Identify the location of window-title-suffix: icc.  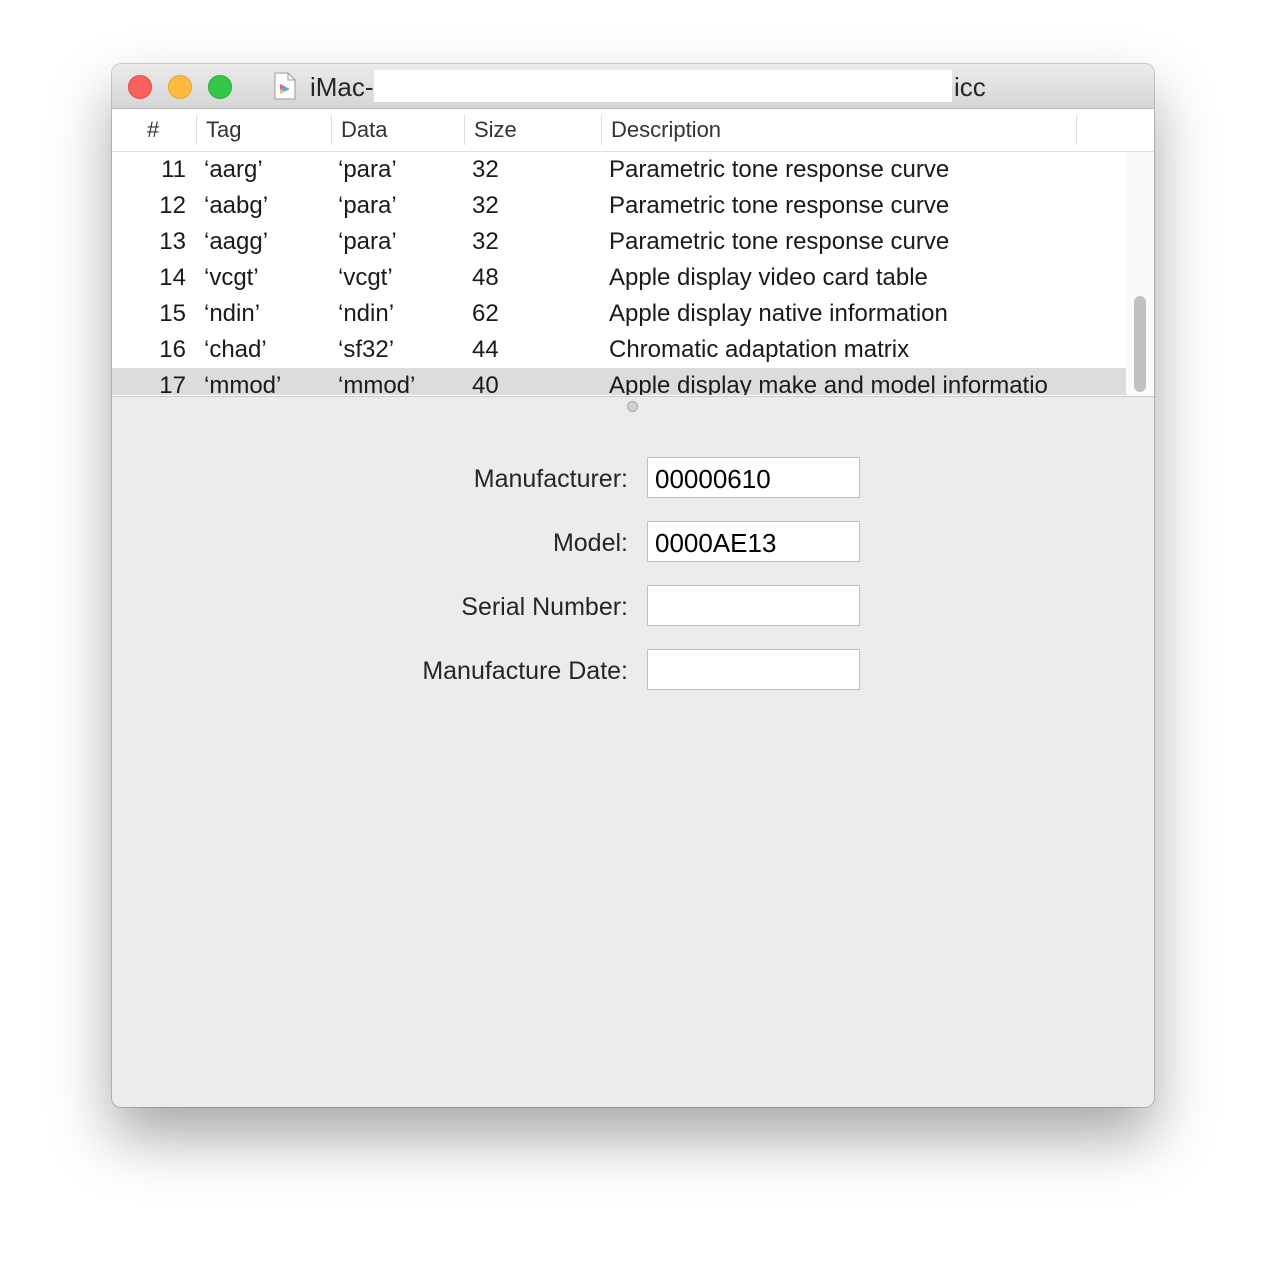
(970, 87).